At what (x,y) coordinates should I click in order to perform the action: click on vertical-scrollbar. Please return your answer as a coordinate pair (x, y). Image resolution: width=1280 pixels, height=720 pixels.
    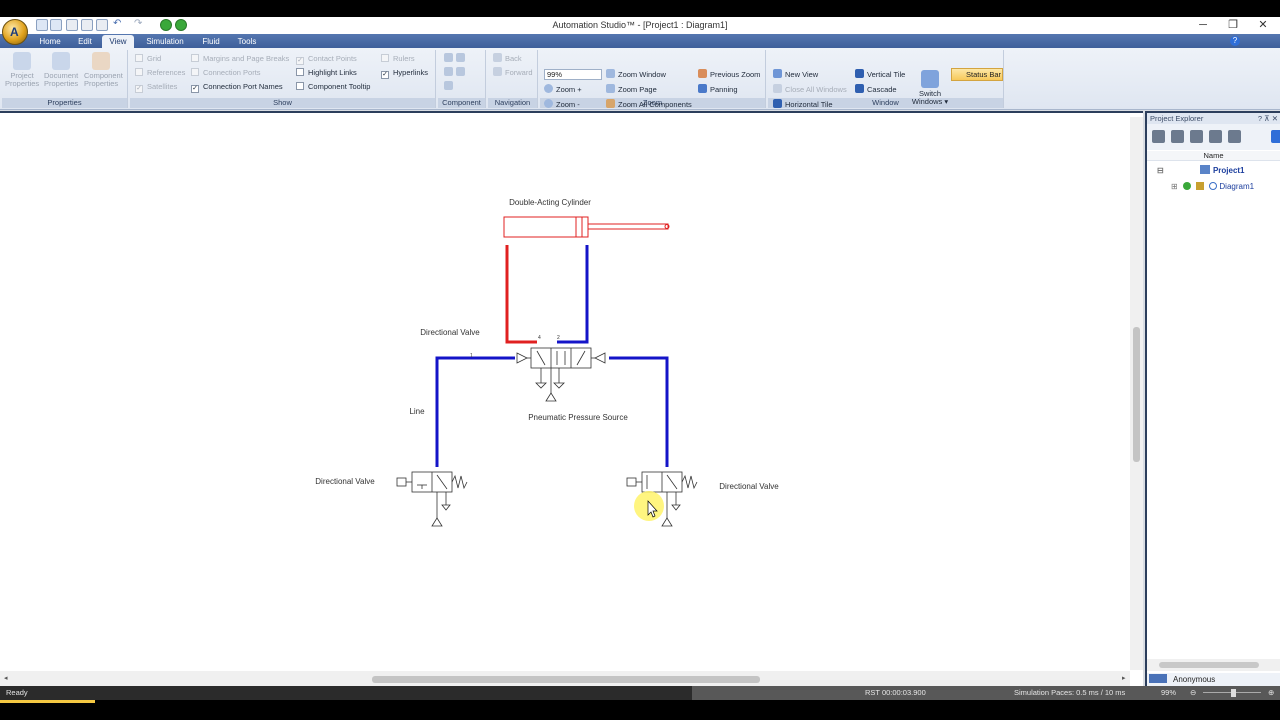
    Looking at the image, I should click on (1136, 393).